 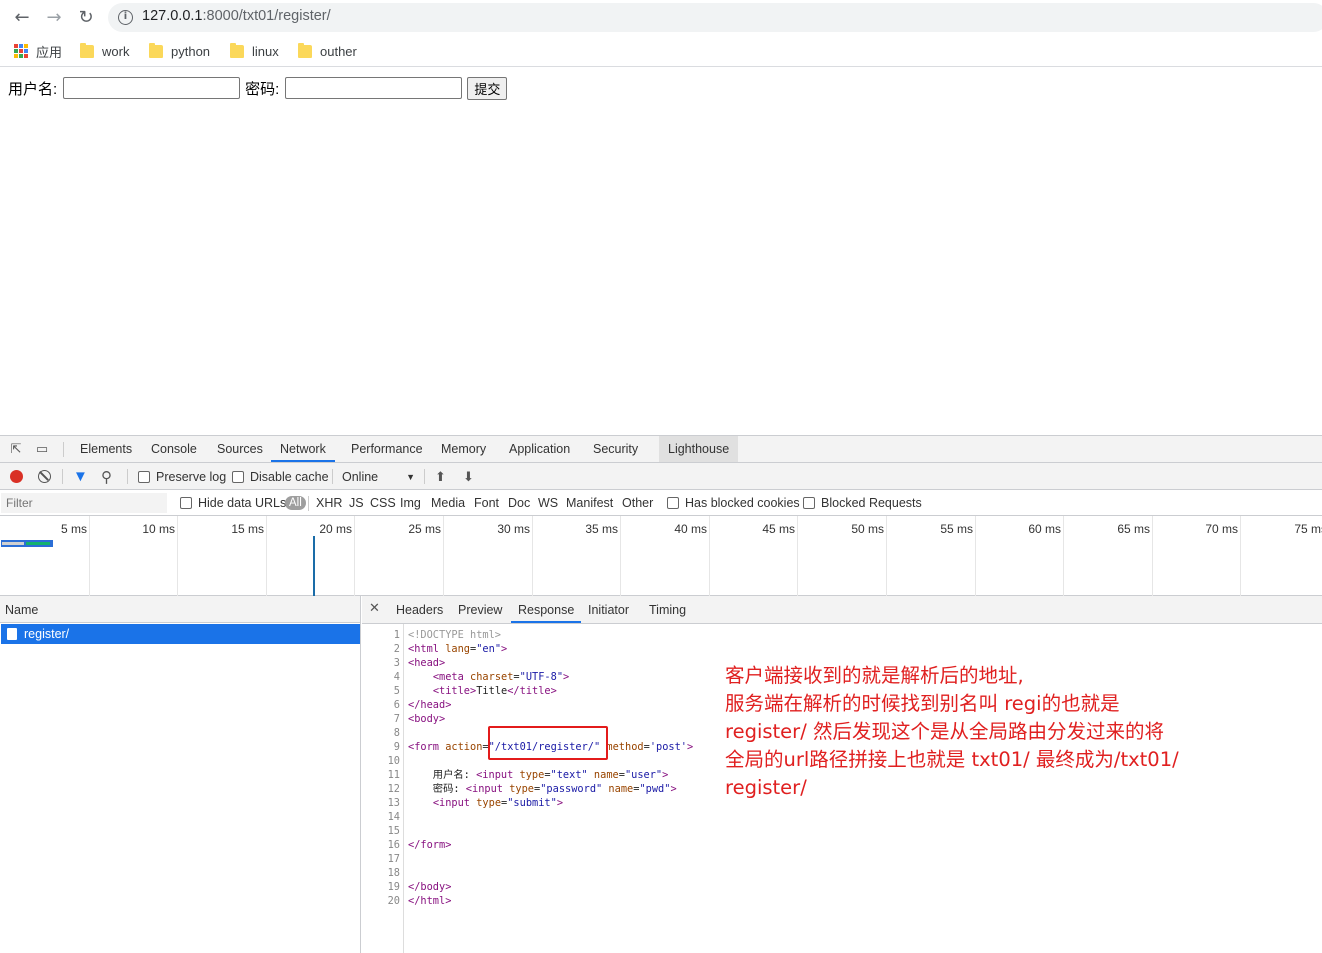 What do you see at coordinates (486, 503) in the screenshot?
I see `filter-font: Font` at bounding box center [486, 503].